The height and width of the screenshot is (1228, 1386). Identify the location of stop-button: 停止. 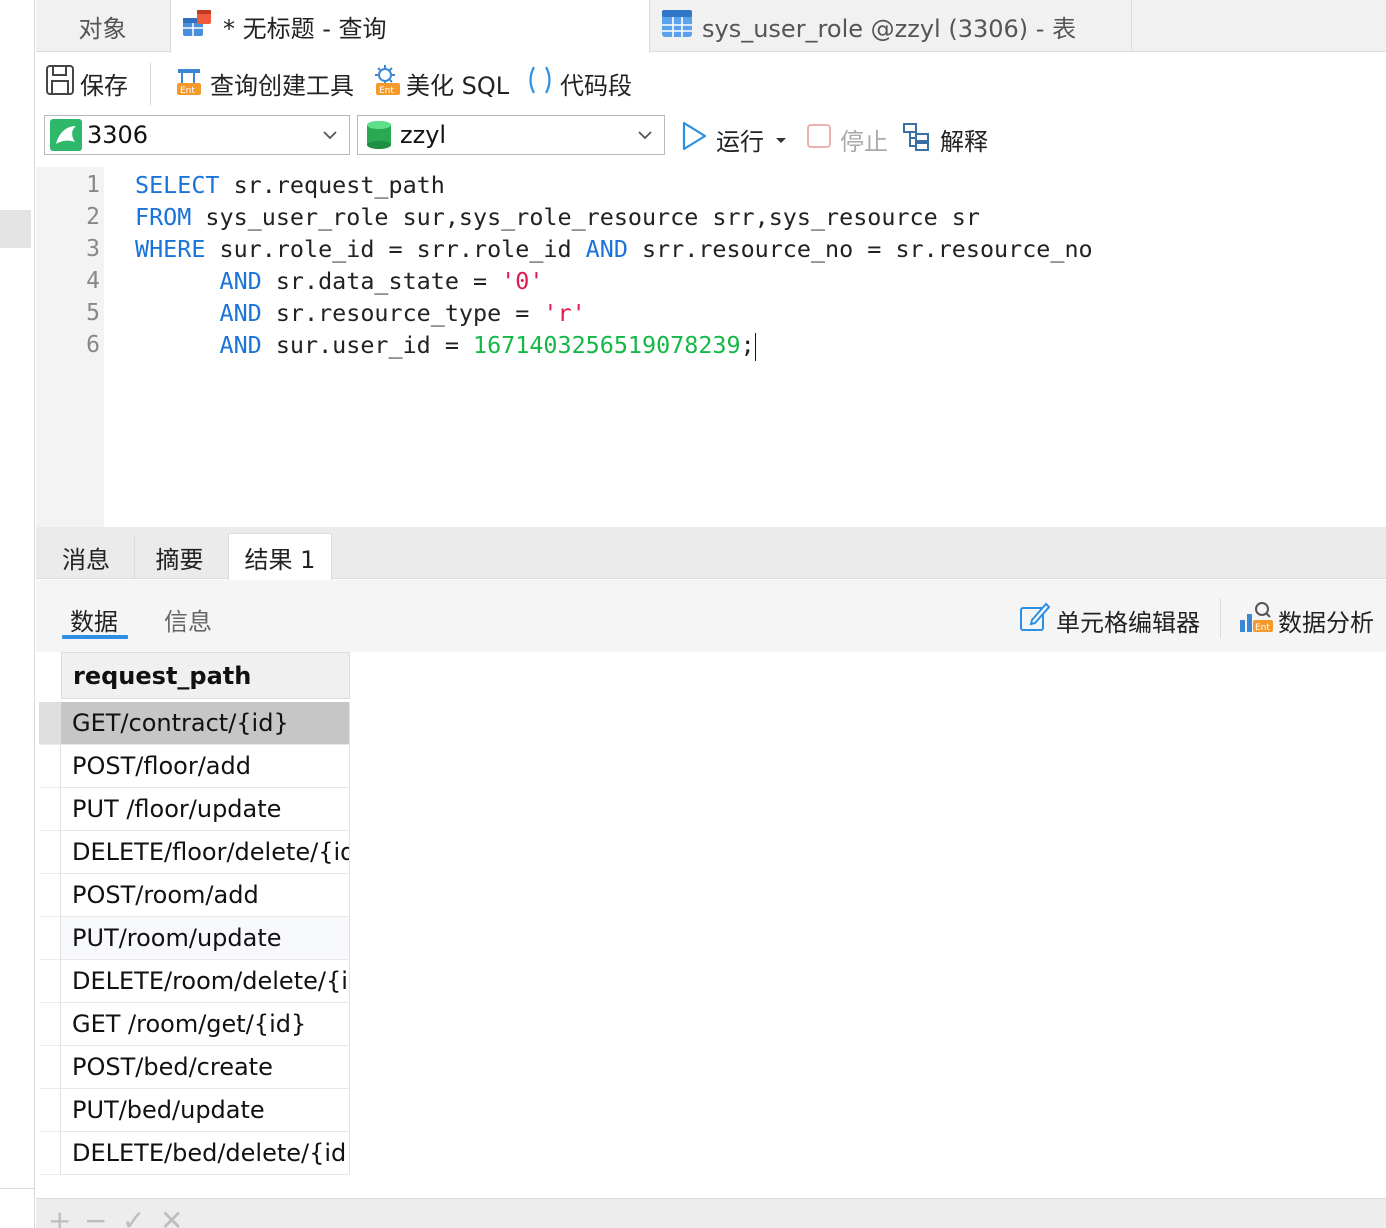
(847, 139).